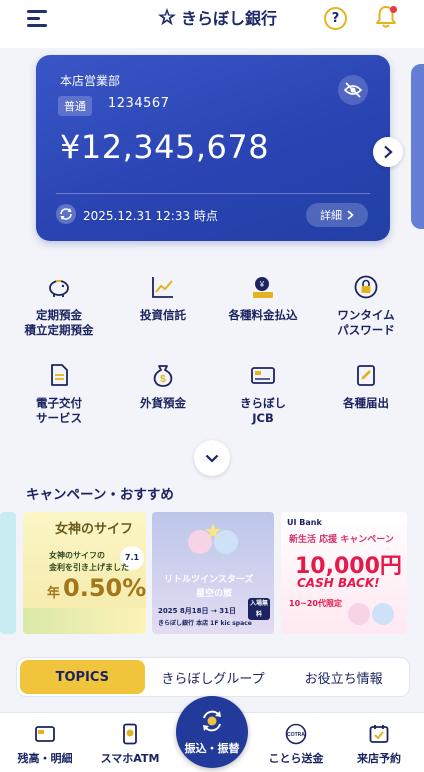 The image size is (424, 772). Describe the element at coordinates (304, 522) in the screenshot. I see `banner-brand: UI Bank` at that location.